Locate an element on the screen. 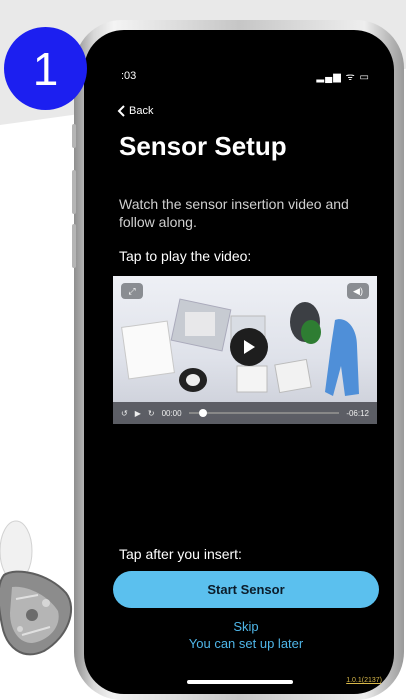 The height and width of the screenshot is (700, 406). play-icon is located at coordinates (249, 347).